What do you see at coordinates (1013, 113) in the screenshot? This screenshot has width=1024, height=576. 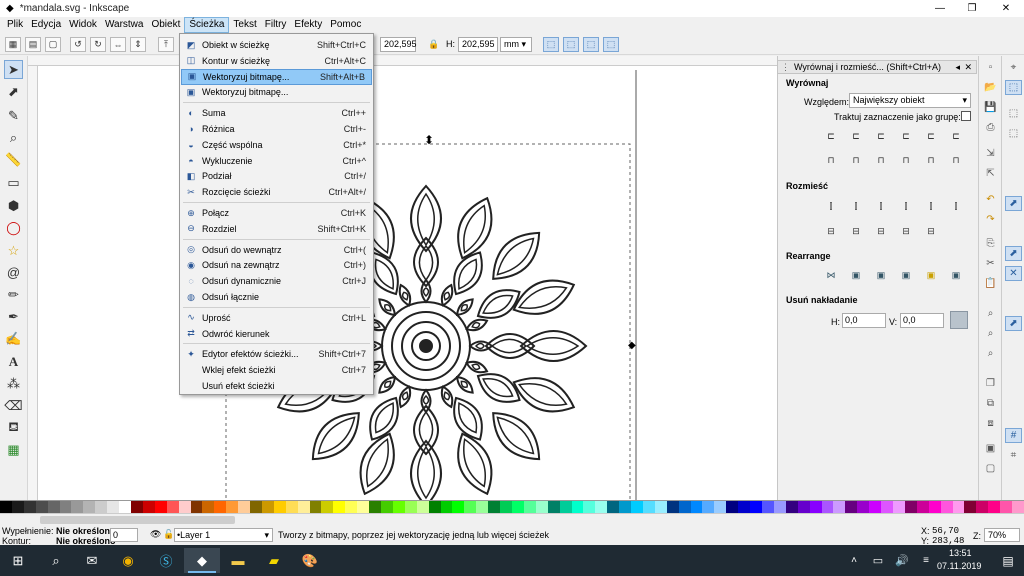 I see `snap-bbox-edges-icon: ⬚` at bounding box center [1013, 113].